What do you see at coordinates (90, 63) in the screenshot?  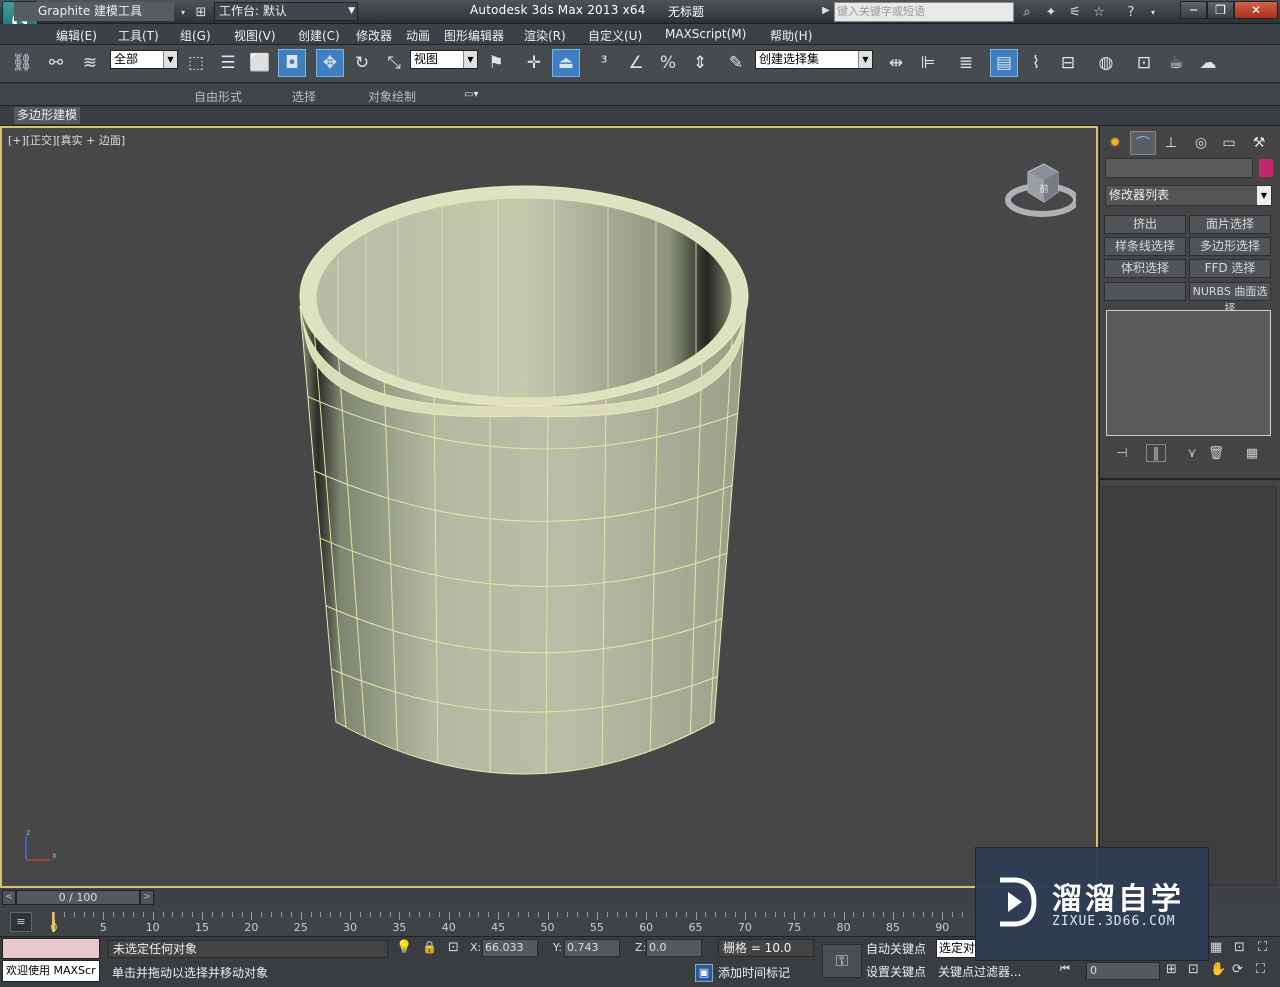 I see `bind-space-warp-icon: ≋` at bounding box center [90, 63].